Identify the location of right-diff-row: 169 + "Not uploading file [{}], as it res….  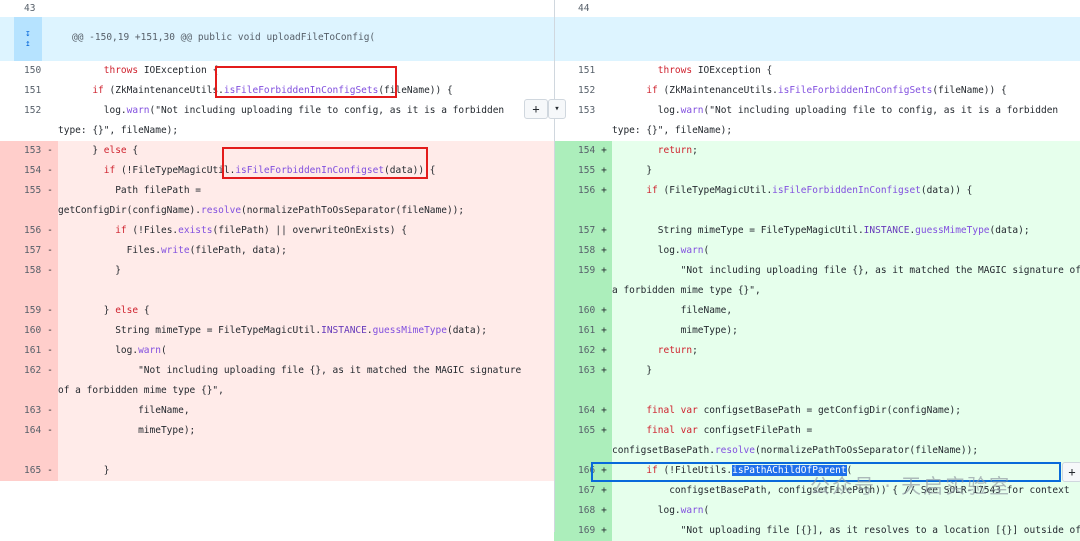
(817, 531).